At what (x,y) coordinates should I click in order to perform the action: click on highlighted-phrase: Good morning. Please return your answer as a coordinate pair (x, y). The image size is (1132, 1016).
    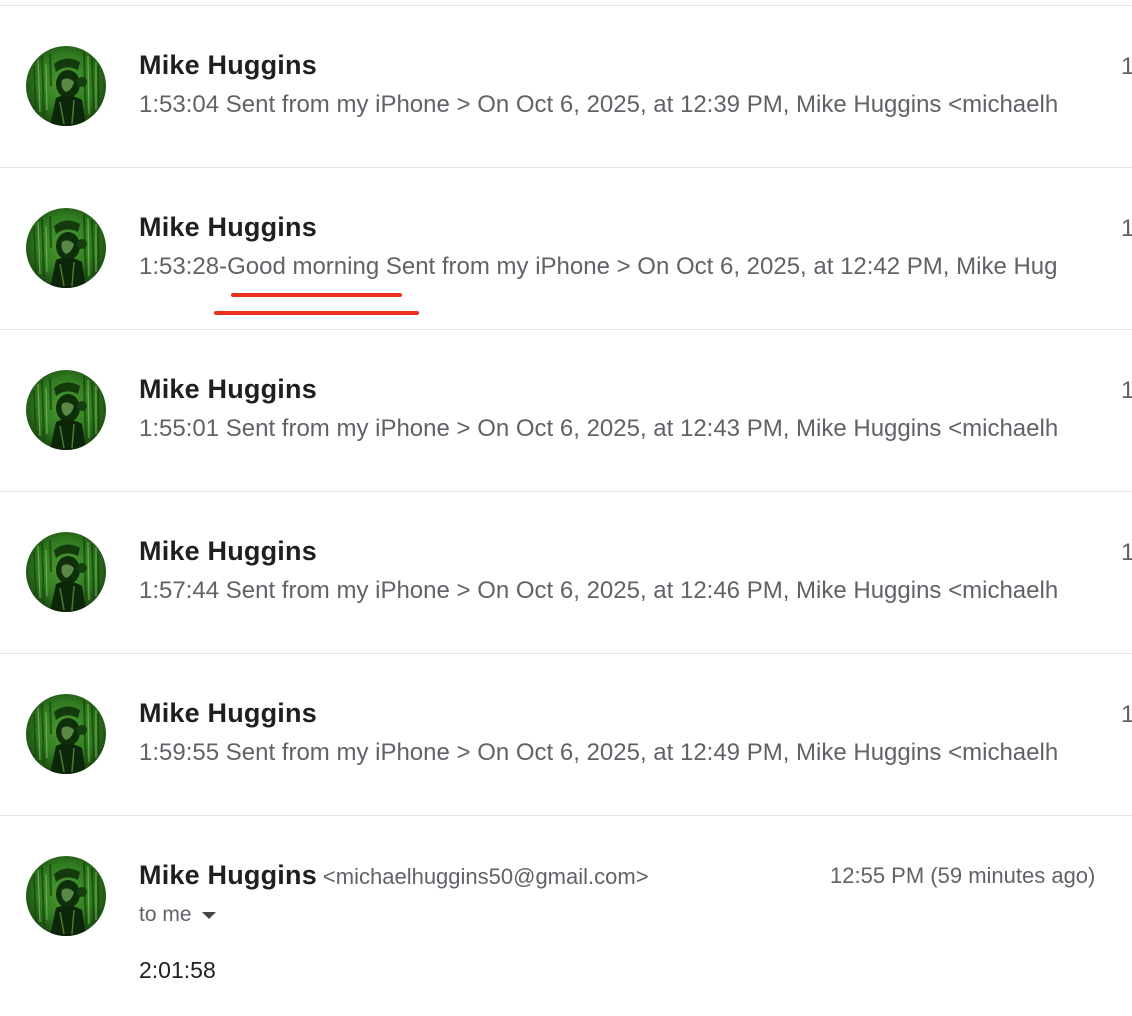
    Looking at the image, I should click on (303, 266).